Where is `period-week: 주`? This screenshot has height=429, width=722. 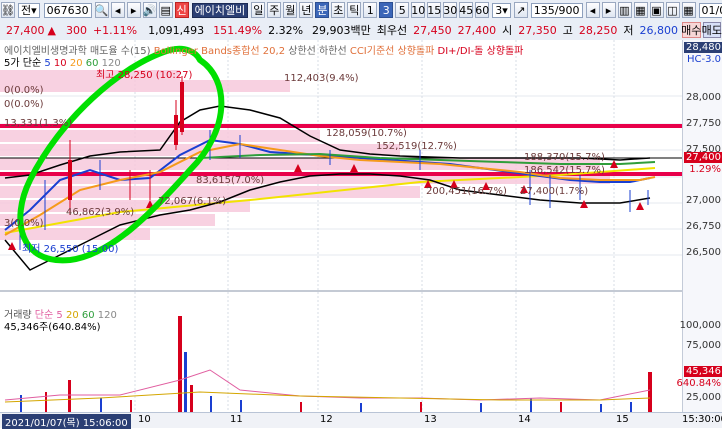 period-week: 주 is located at coordinates (274, 10).